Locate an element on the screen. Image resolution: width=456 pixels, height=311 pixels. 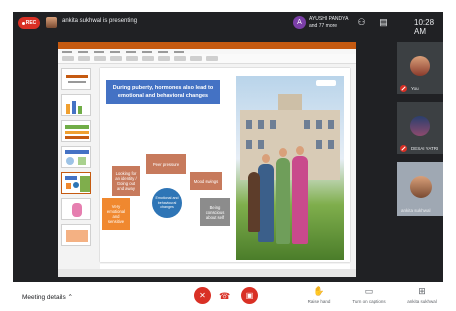
mic-off-icon: ✕ is located at coordinates (202, 295).